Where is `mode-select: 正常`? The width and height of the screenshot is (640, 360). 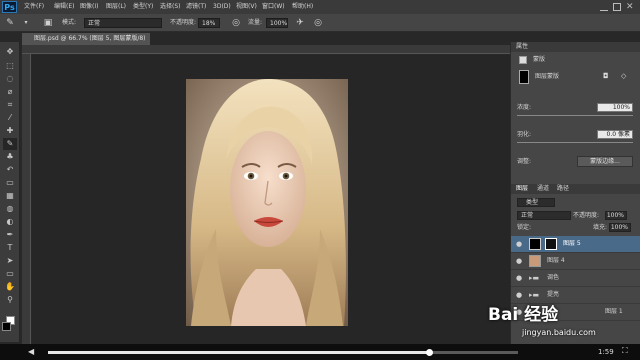
mode-select: 正常 is located at coordinates (123, 23).